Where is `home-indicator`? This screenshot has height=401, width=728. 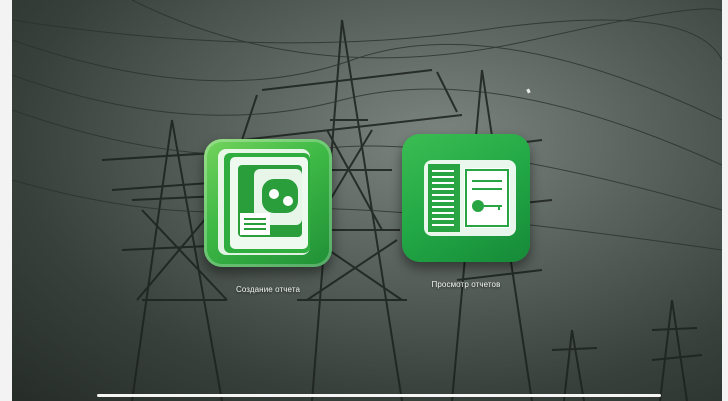 home-indicator is located at coordinates (379, 395).